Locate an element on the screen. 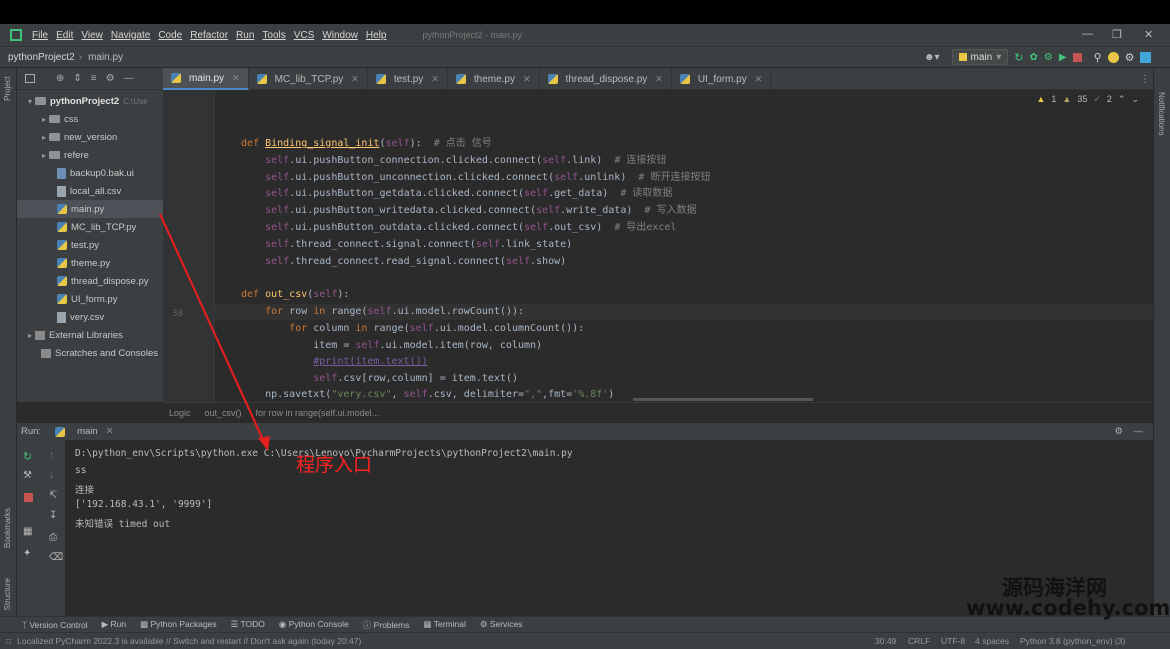  watermark-url: www.codehy.com is located at coordinates (1068, 608).